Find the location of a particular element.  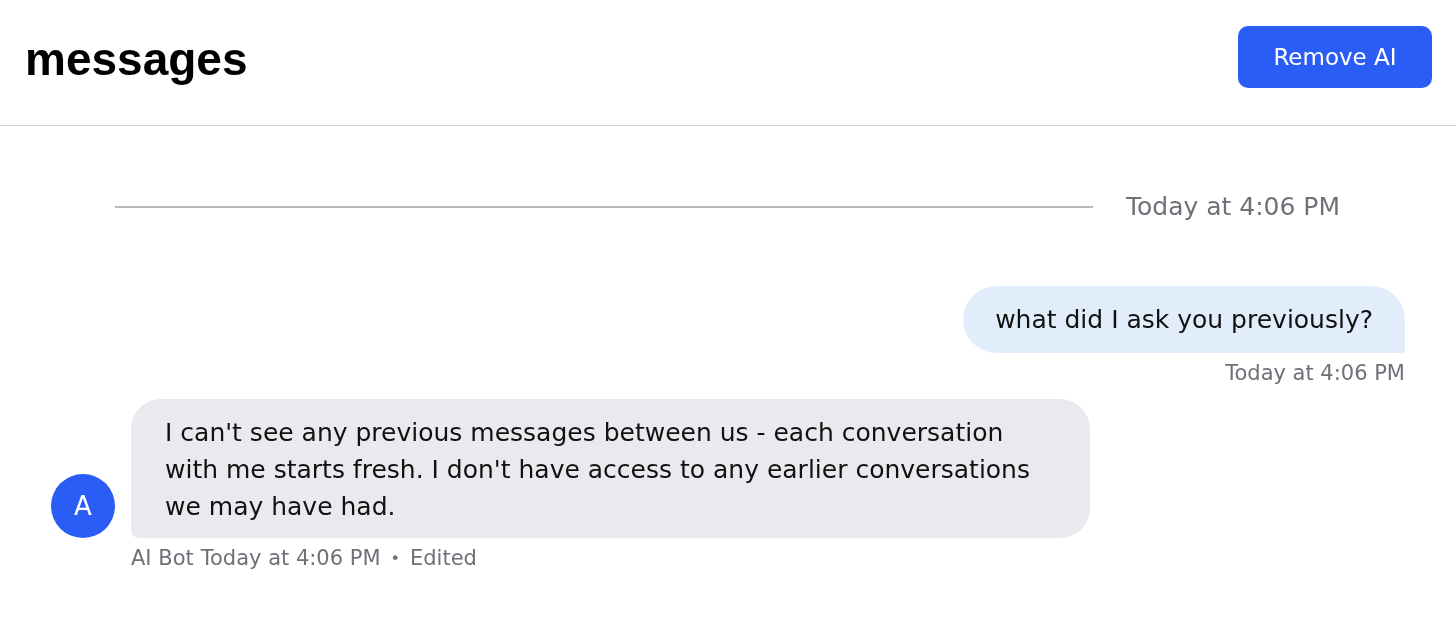

avatar: A is located at coordinates (83, 506).